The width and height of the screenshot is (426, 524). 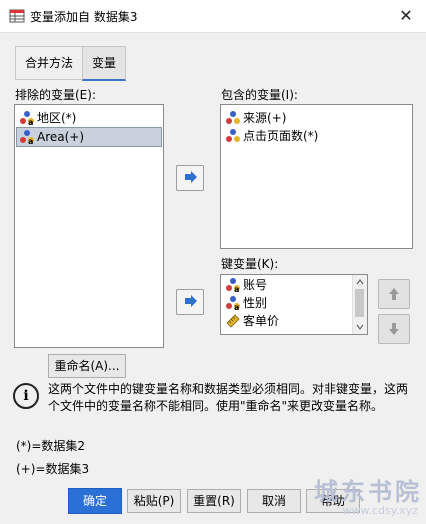 I want to click on tab-variables: 变量, so click(x=104, y=63).